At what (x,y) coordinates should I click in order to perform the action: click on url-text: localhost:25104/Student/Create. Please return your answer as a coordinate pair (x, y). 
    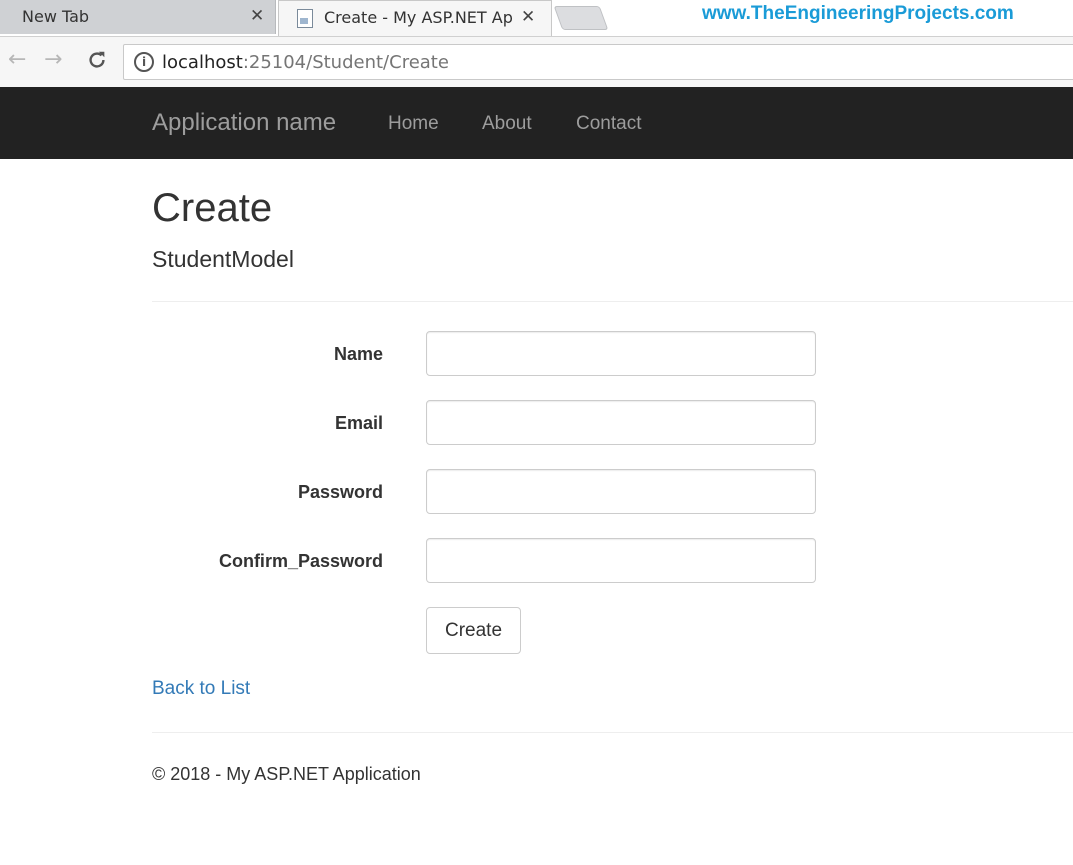
    Looking at the image, I should click on (305, 62).